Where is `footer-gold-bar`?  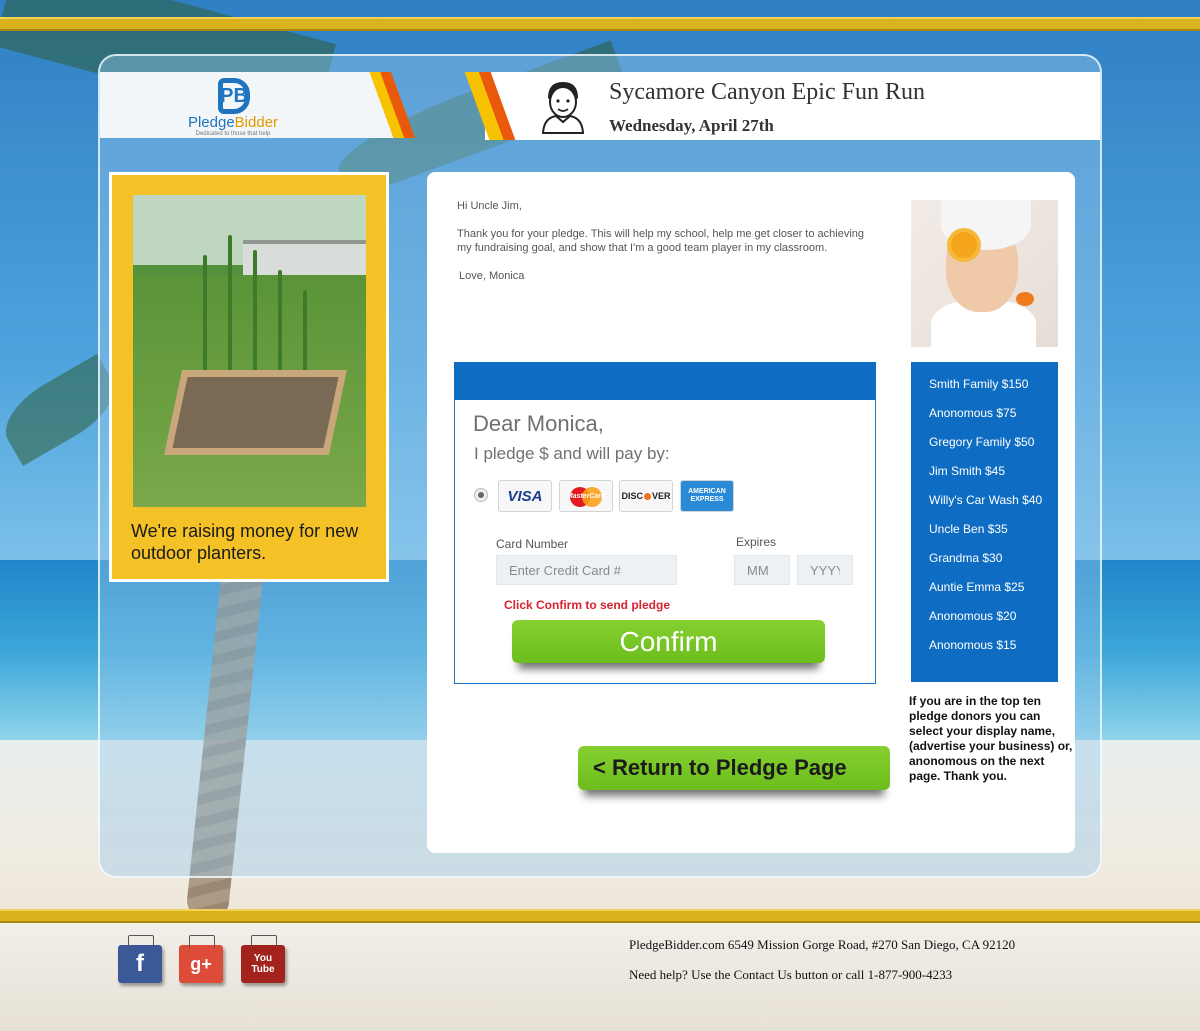
footer-gold-bar is located at coordinates (600, 916).